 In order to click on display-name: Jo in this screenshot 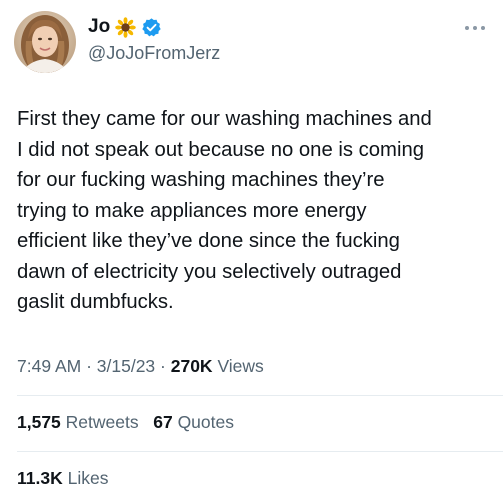, I will do `click(99, 27)`.